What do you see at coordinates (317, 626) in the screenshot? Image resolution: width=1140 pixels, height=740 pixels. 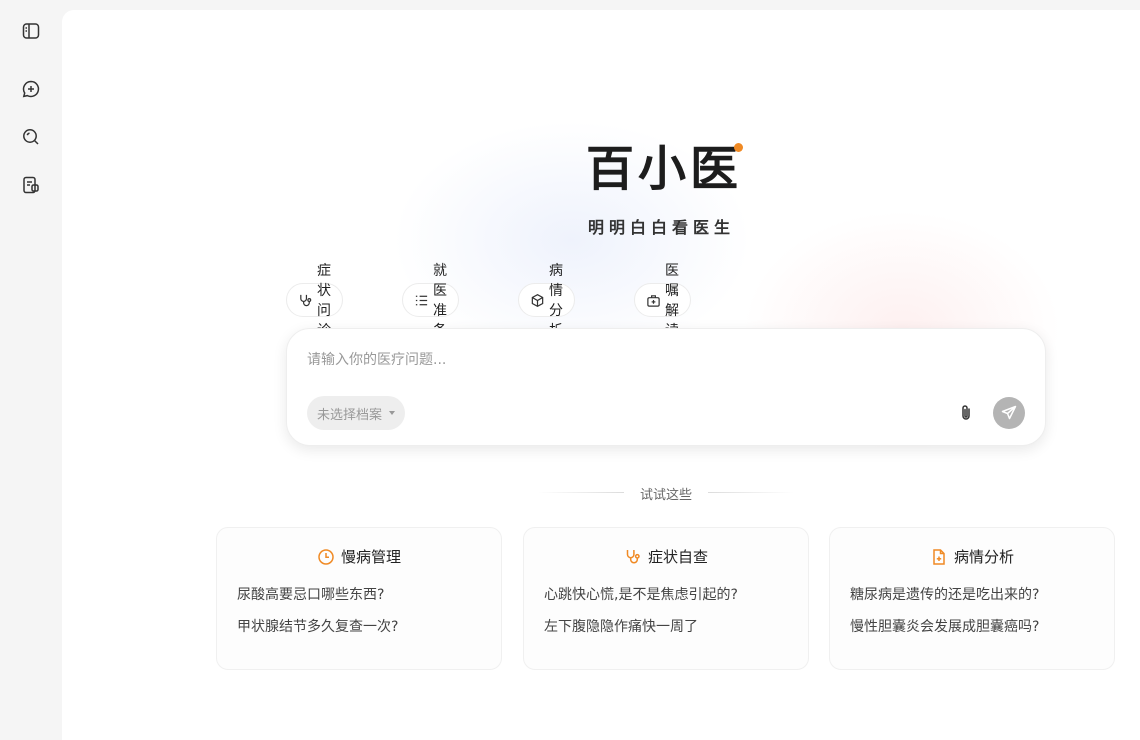 I see `suggested-question: 甲状腺结节多久复查一次?` at bounding box center [317, 626].